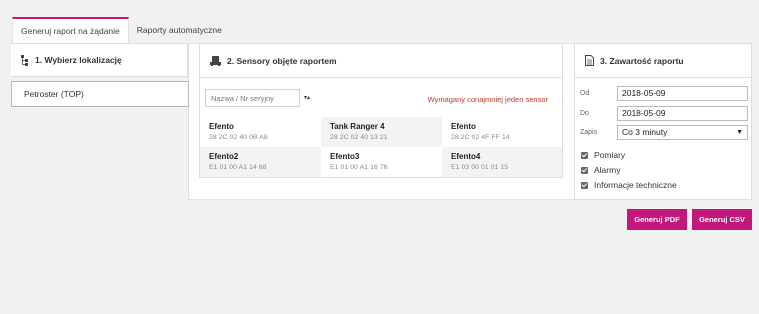  I want to click on sensor-serial: E1 01 00 A1 14 68, so click(238, 167).